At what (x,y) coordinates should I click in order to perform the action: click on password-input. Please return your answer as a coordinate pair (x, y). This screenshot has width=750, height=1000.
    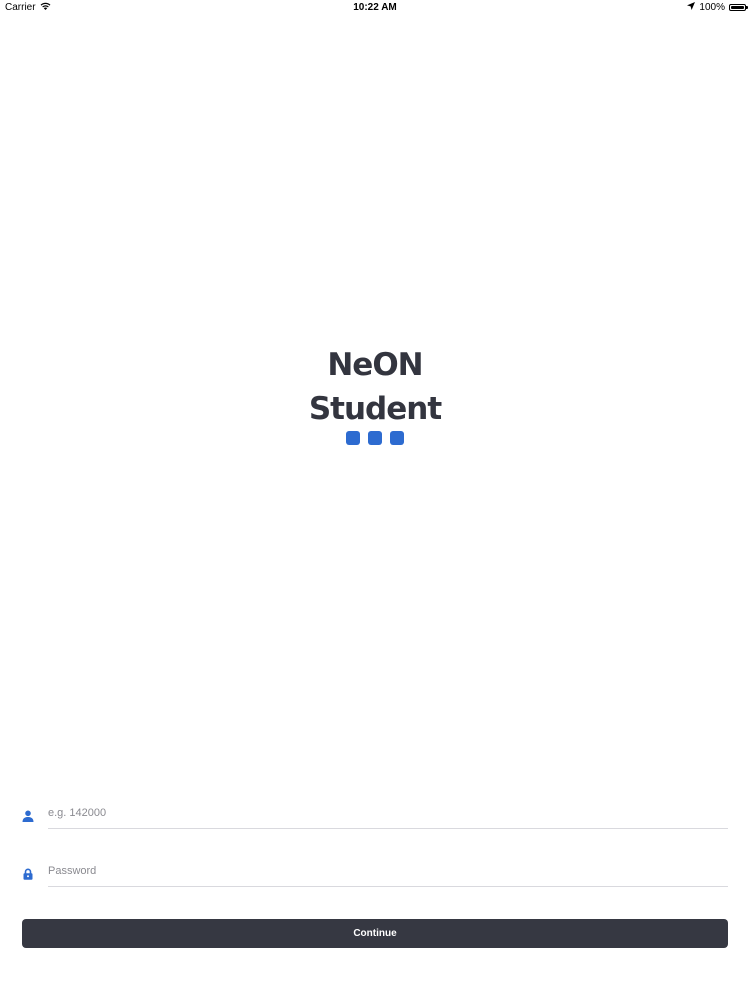
    Looking at the image, I should click on (388, 871).